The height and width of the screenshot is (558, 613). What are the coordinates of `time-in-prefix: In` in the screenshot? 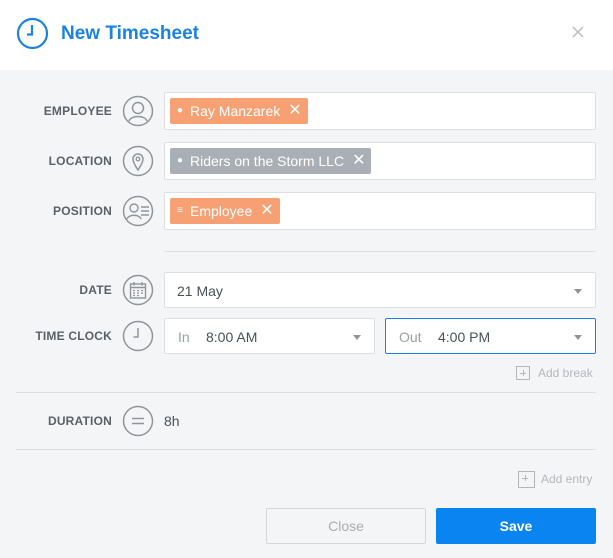 It's located at (184, 337).